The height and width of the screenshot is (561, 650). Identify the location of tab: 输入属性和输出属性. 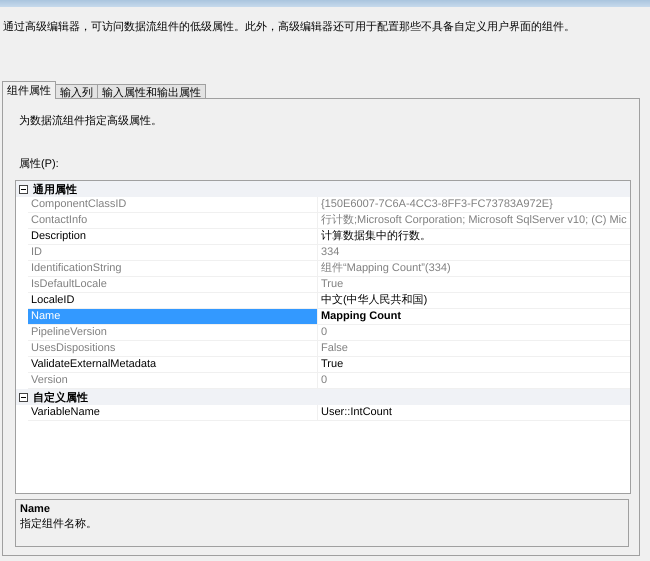
(151, 91).